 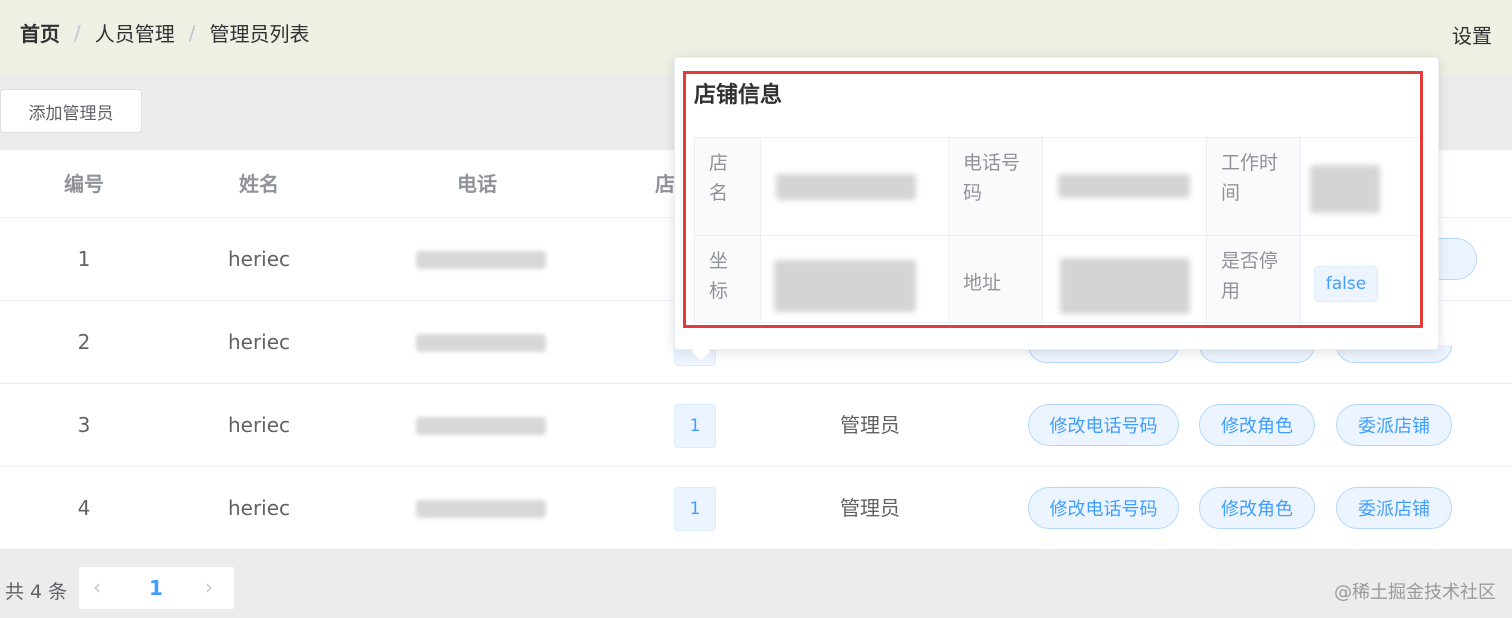 I want to click on page-number: 1, so click(x=156, y=588).